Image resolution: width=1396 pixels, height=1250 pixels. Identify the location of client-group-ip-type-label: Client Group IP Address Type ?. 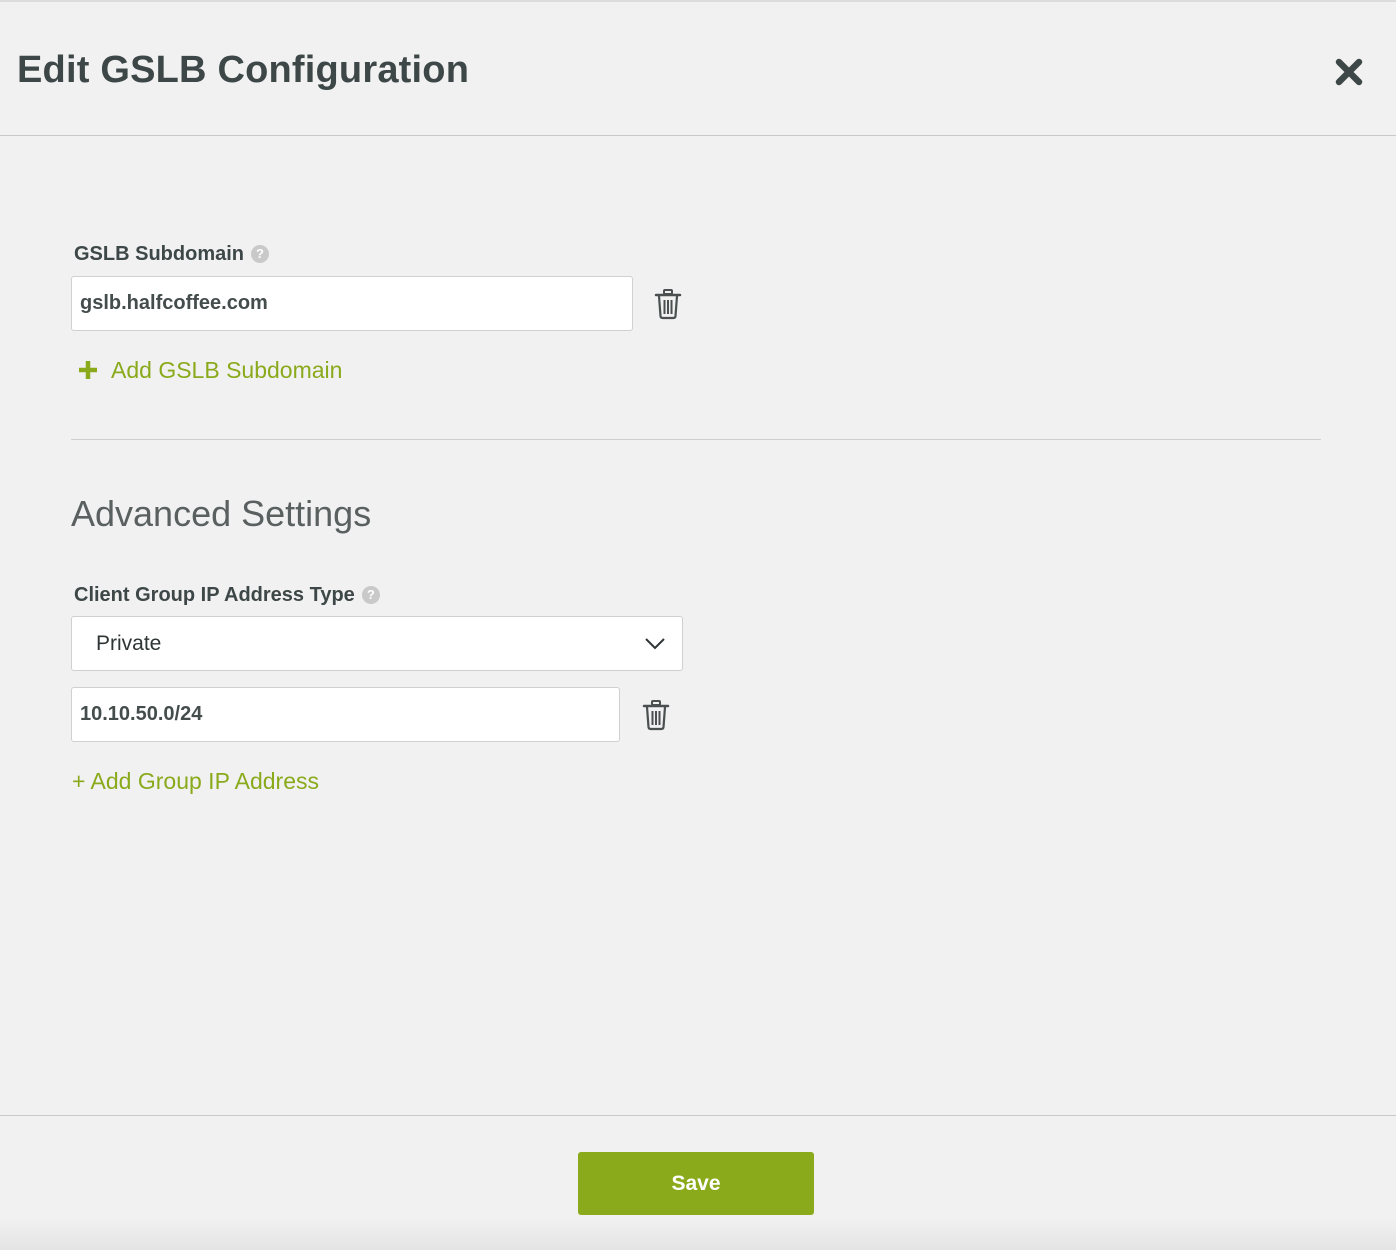
(227, 595).